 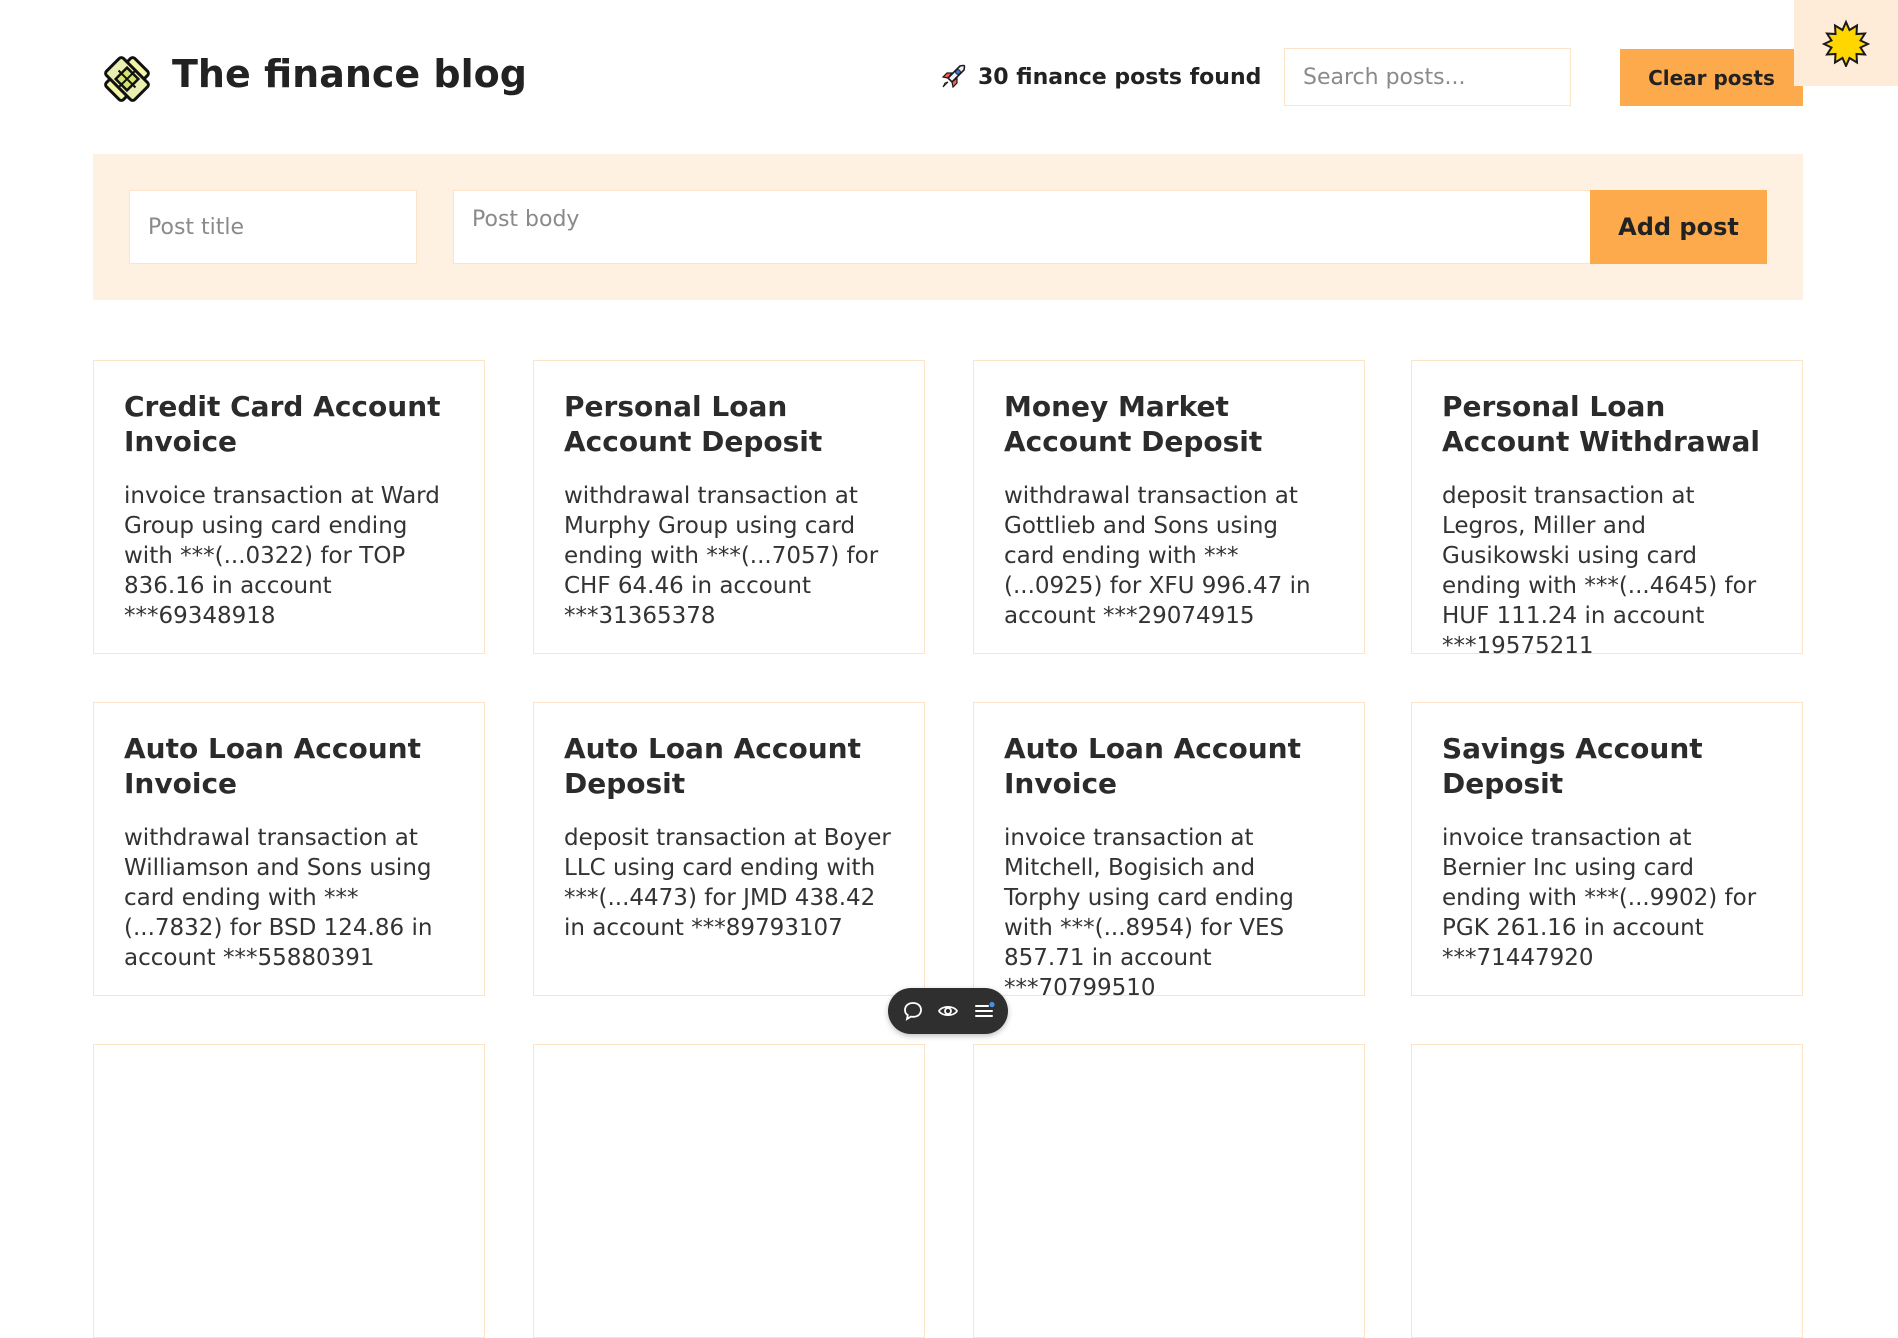 I want to click on post-title: Personal Loan Account Withdrawal, so click(x=1601, y=424).